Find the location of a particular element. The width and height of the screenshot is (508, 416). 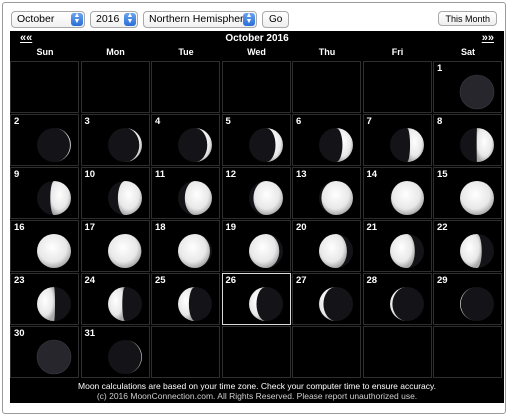

calendar-day-cell: 30 is located at coordinates (44, 352).